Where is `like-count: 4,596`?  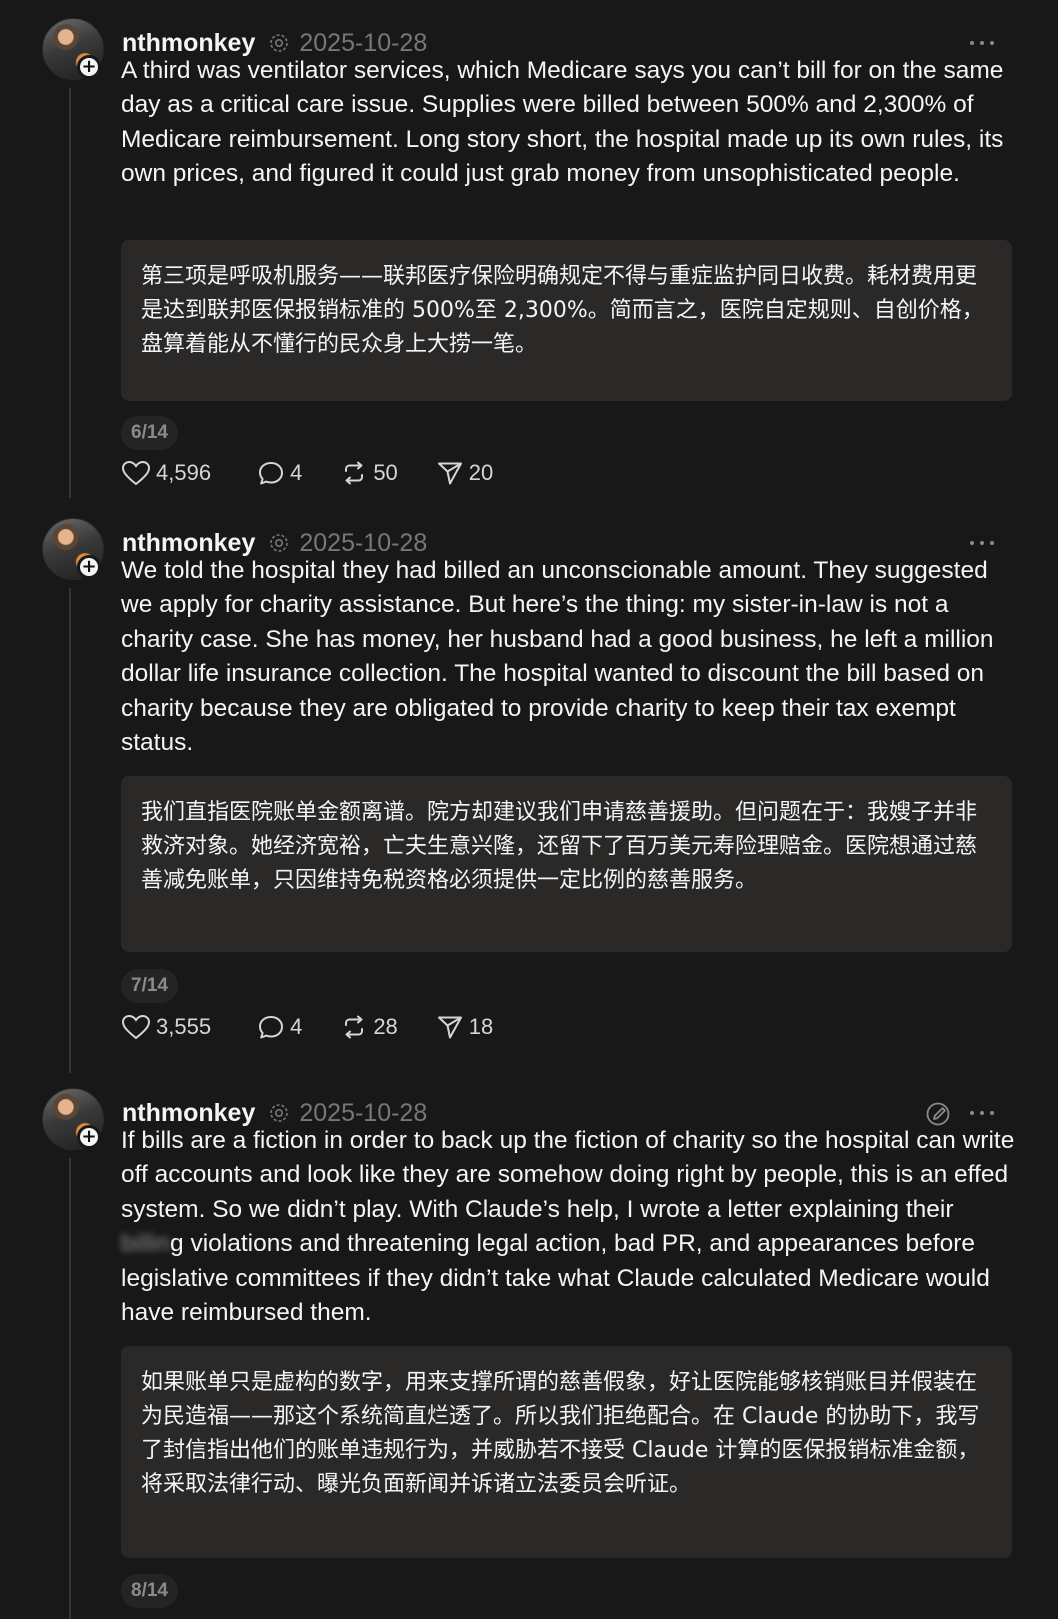 like-count: 4,596 is located at coordinates (184, 472).